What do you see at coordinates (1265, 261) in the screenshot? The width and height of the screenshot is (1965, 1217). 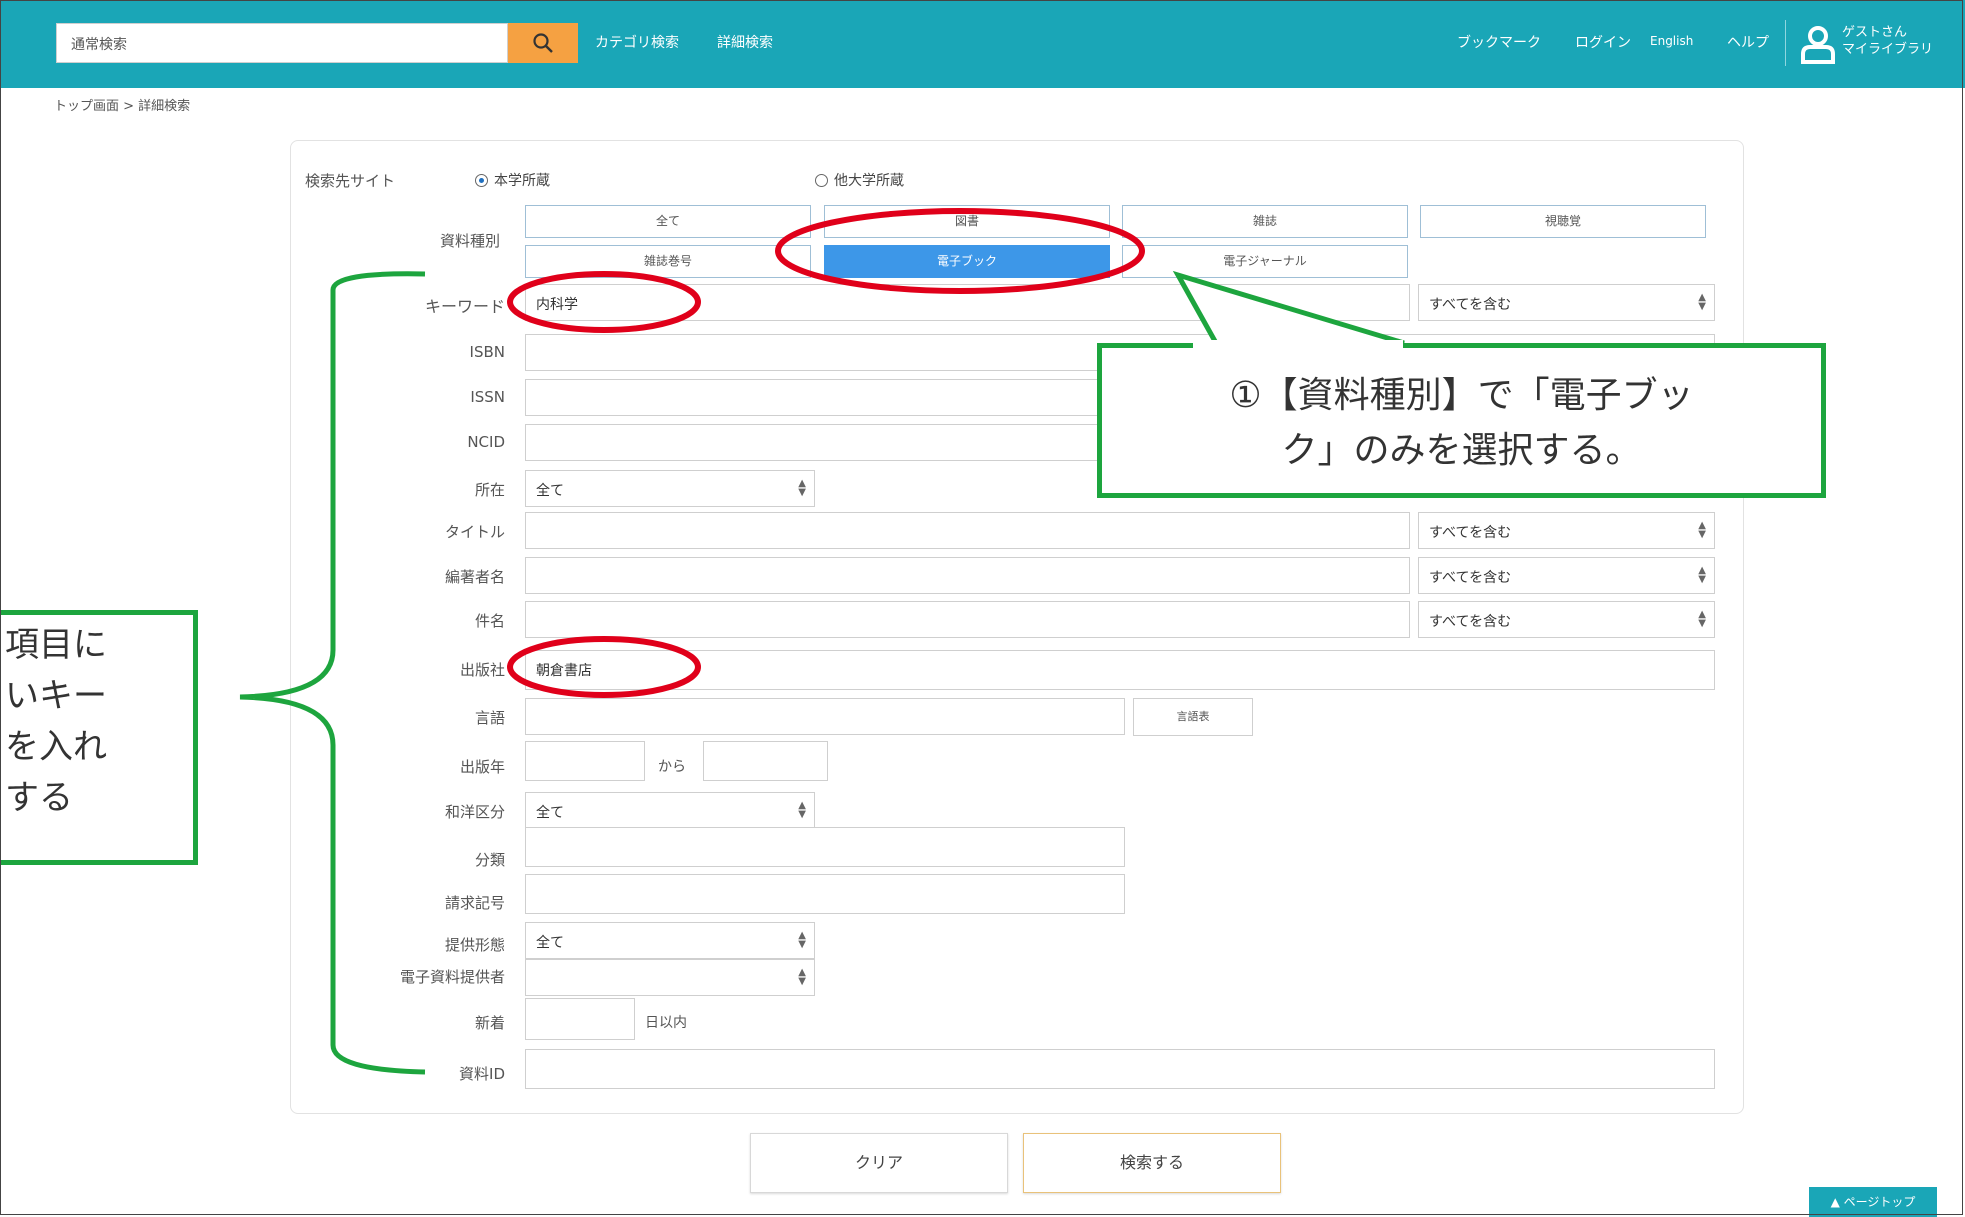 I see `type-button-ejournals: 電子ジャーナル` at bounding box center [1265, 261].